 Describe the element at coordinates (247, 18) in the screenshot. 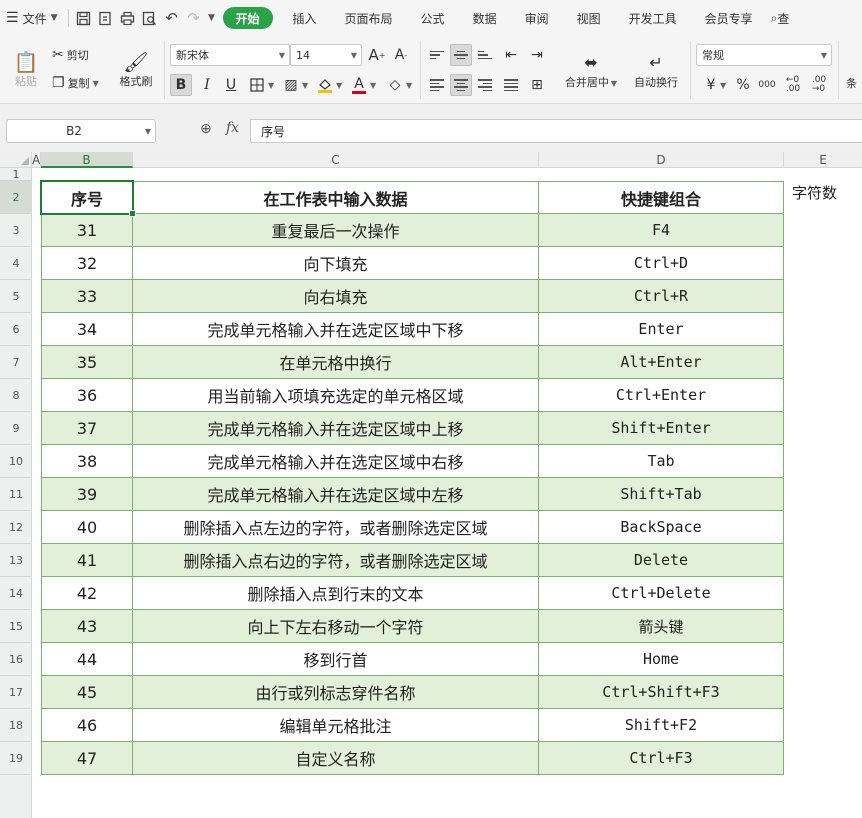

I see `tab-home: 开始` at that location.